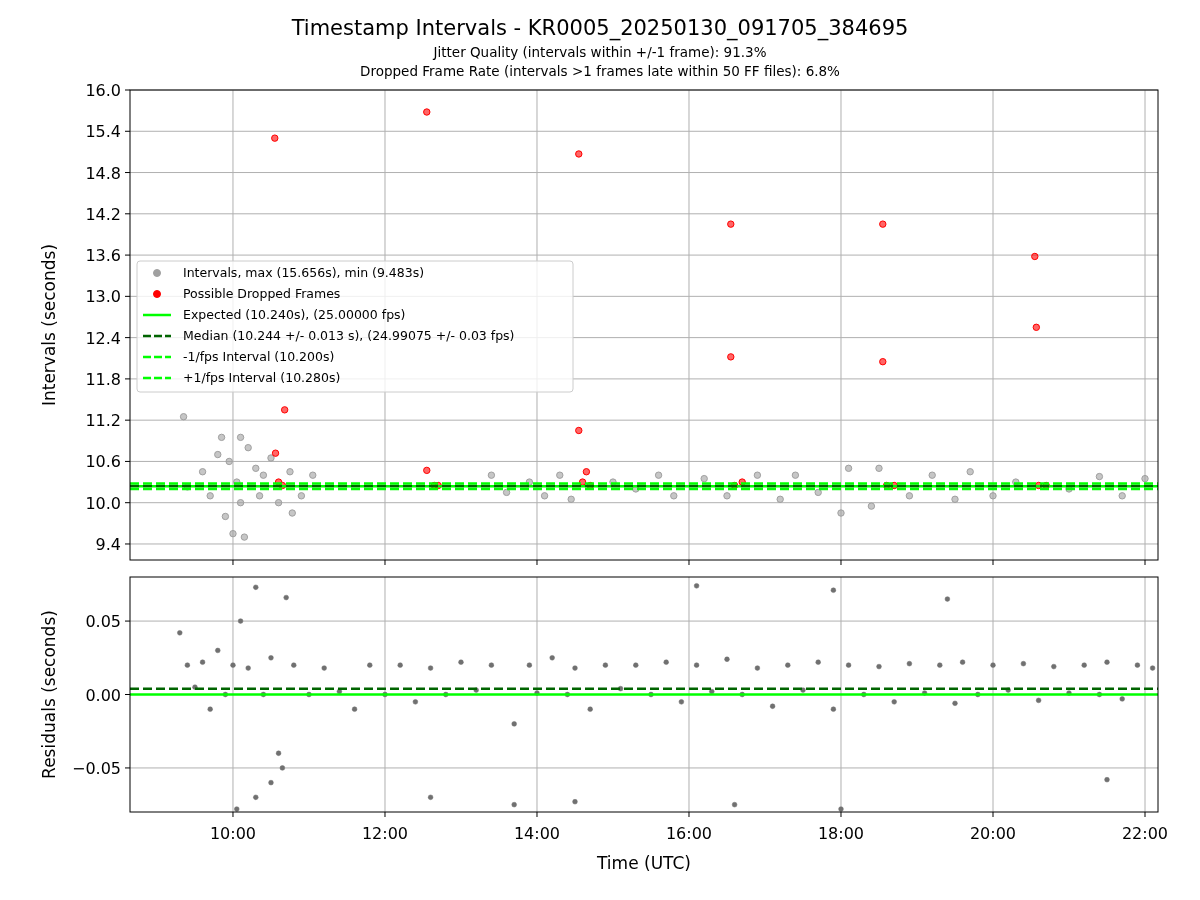  Describe the element at coordinates (600, 52) in the screenshot. I see `figure-subtitle: Jitter Quality (intervals within +/-1 frame): 91.3%` at that location.